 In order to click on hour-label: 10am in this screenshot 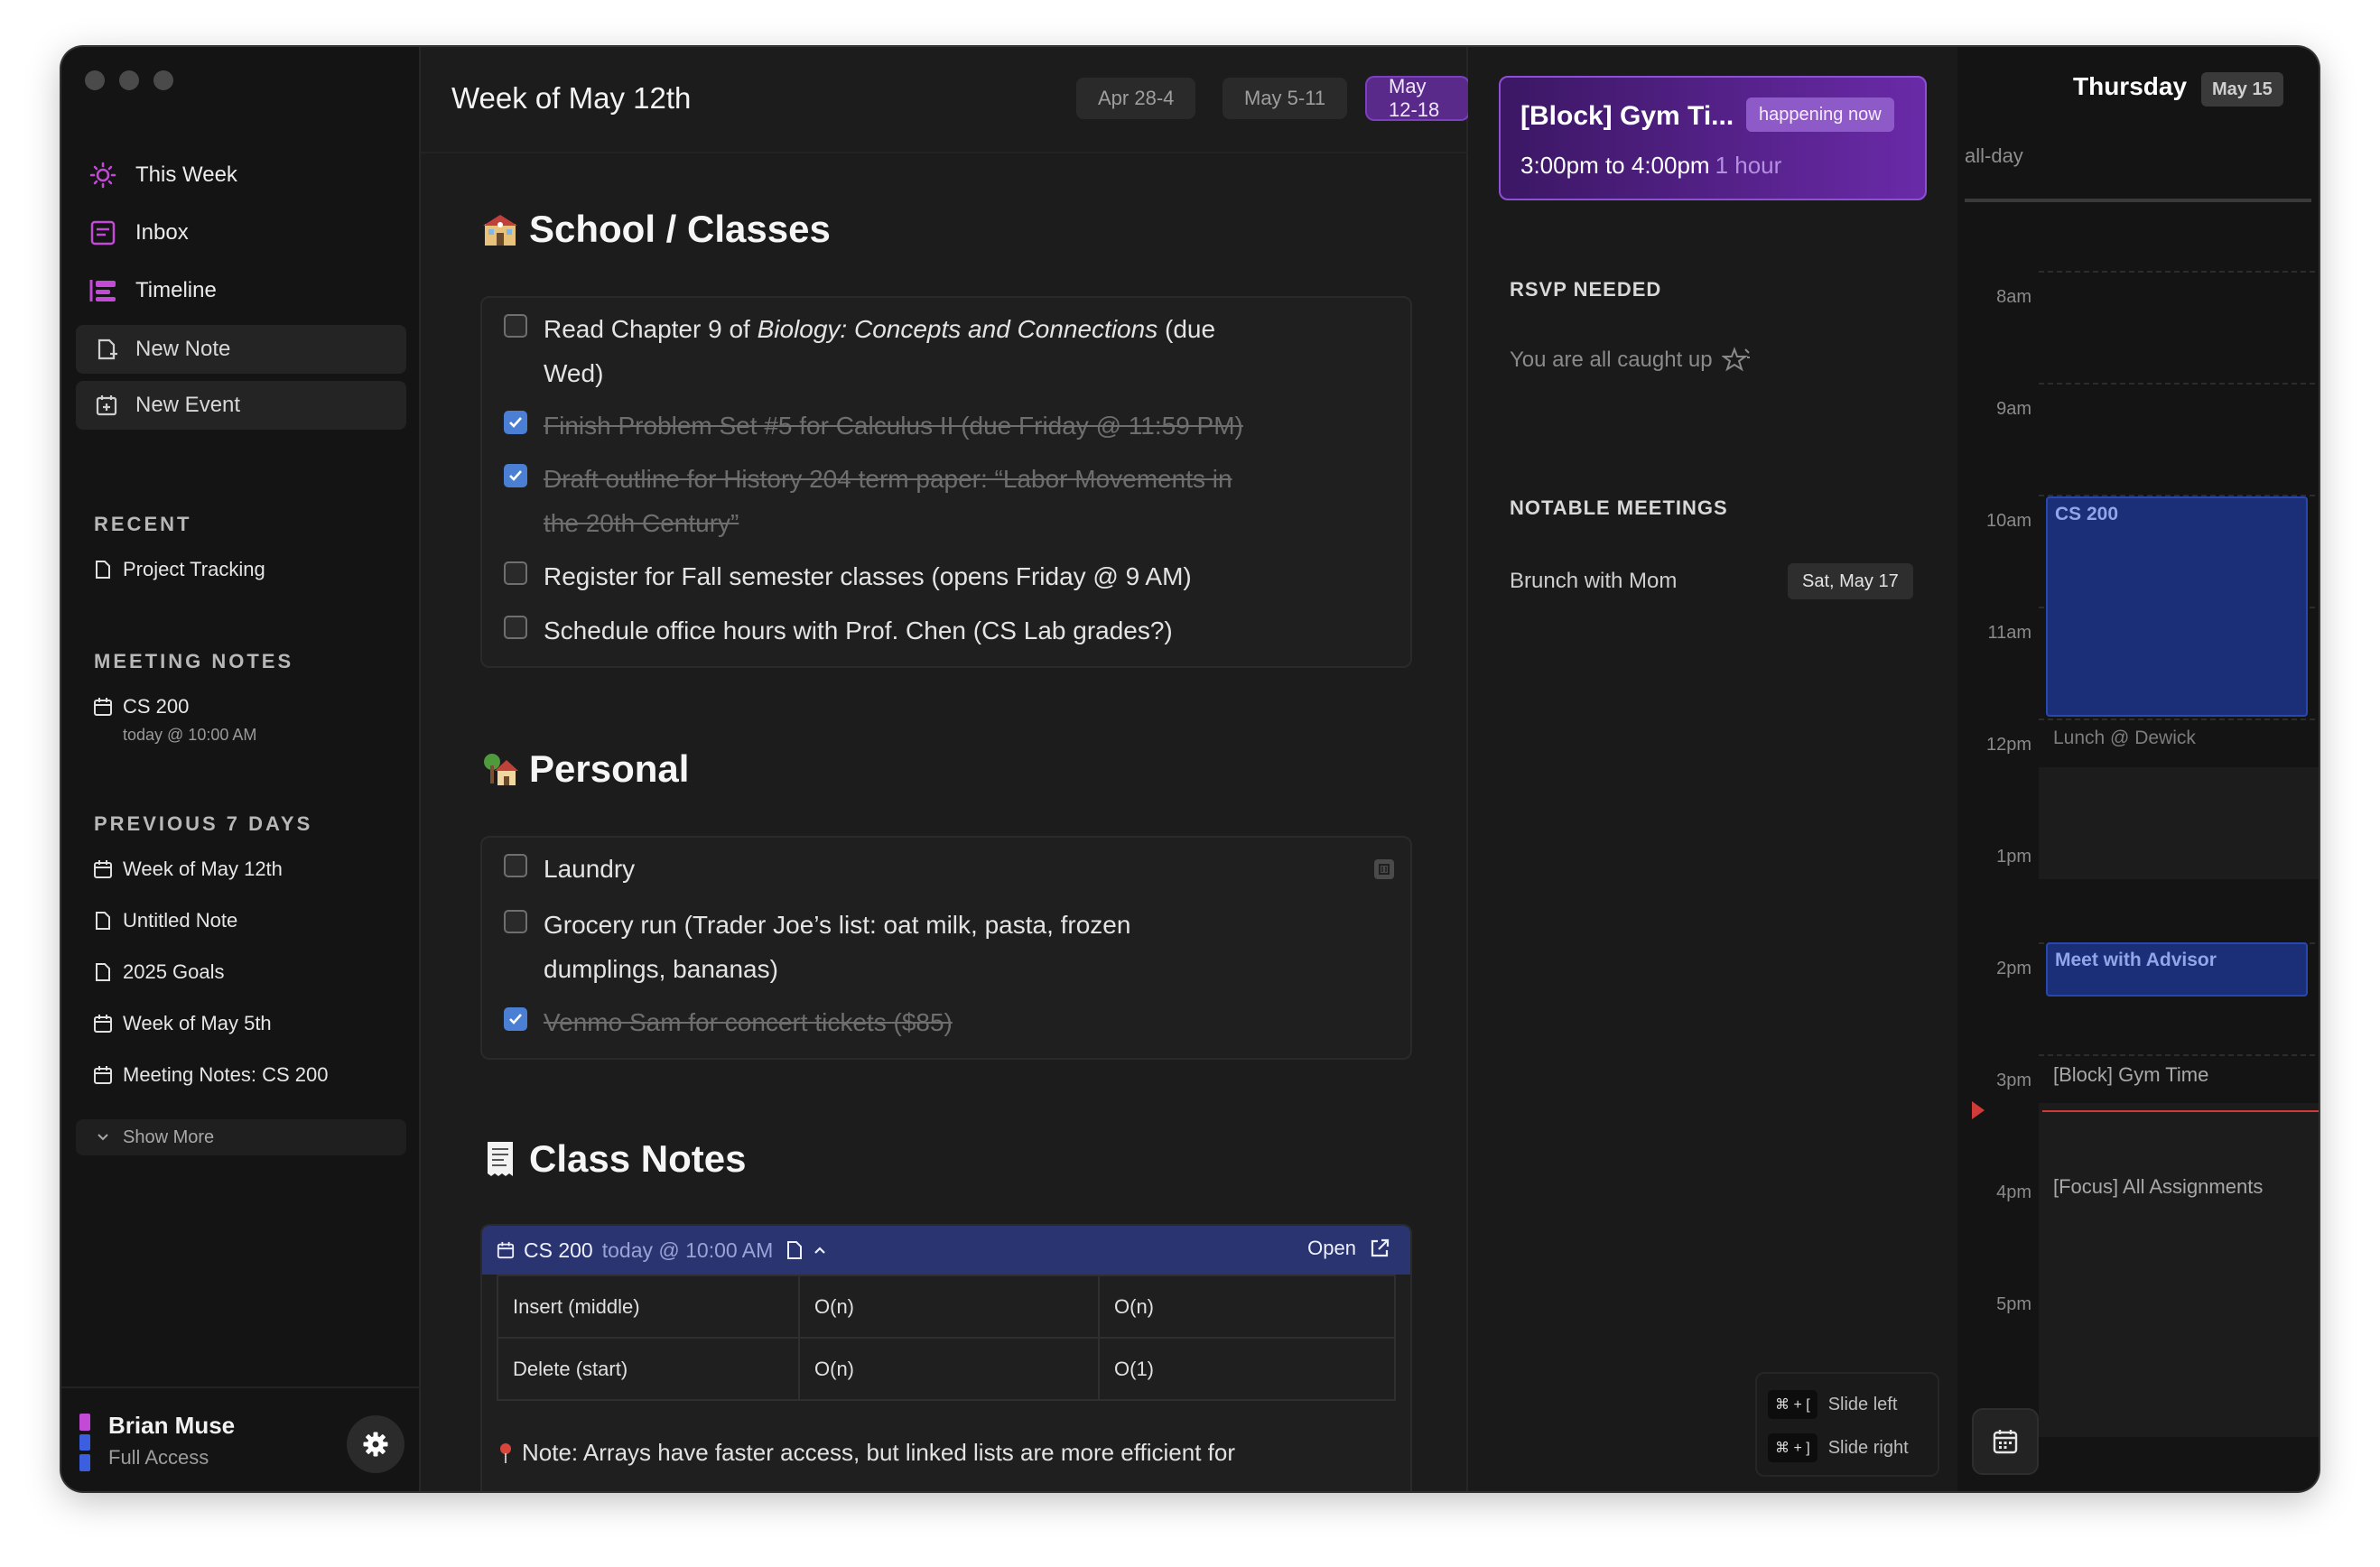, I will do `click(2008, 521)`.